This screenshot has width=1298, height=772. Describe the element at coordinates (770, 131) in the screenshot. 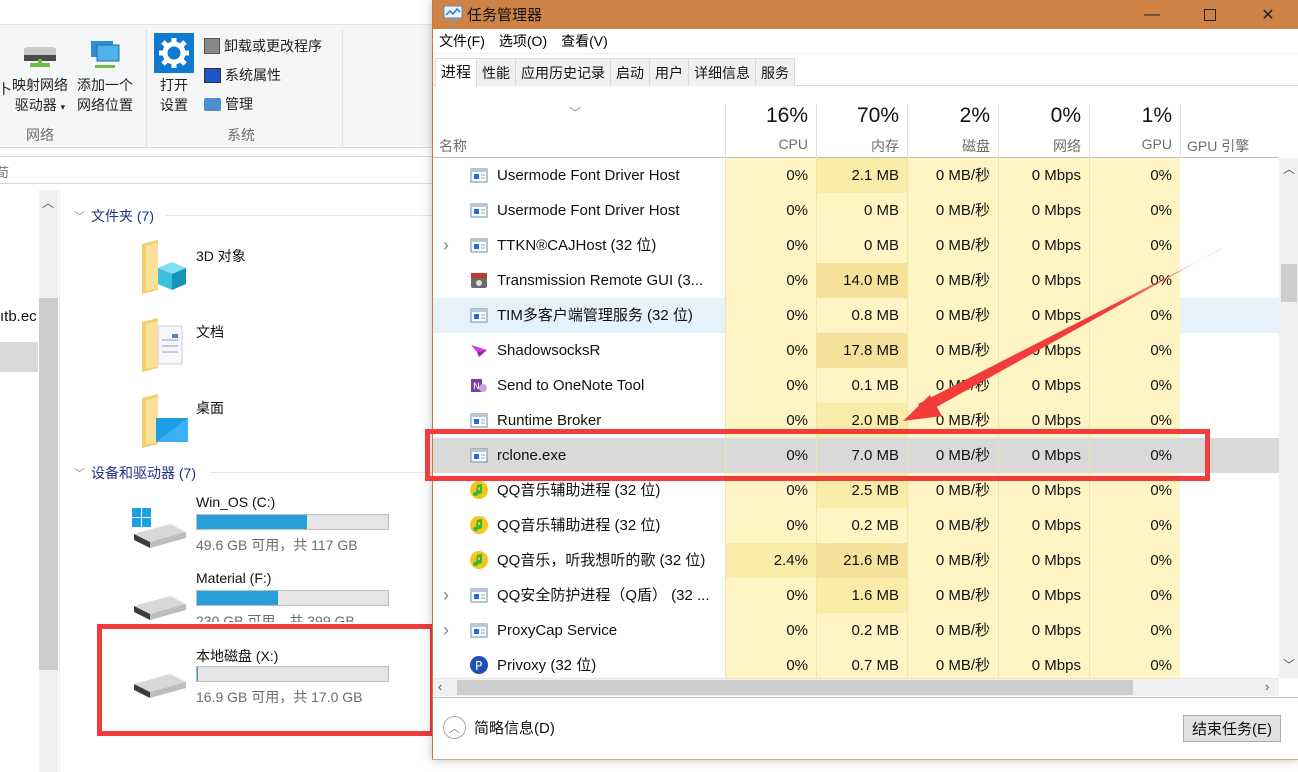

I see `column-header-cpu: 16% CPU` at that location.